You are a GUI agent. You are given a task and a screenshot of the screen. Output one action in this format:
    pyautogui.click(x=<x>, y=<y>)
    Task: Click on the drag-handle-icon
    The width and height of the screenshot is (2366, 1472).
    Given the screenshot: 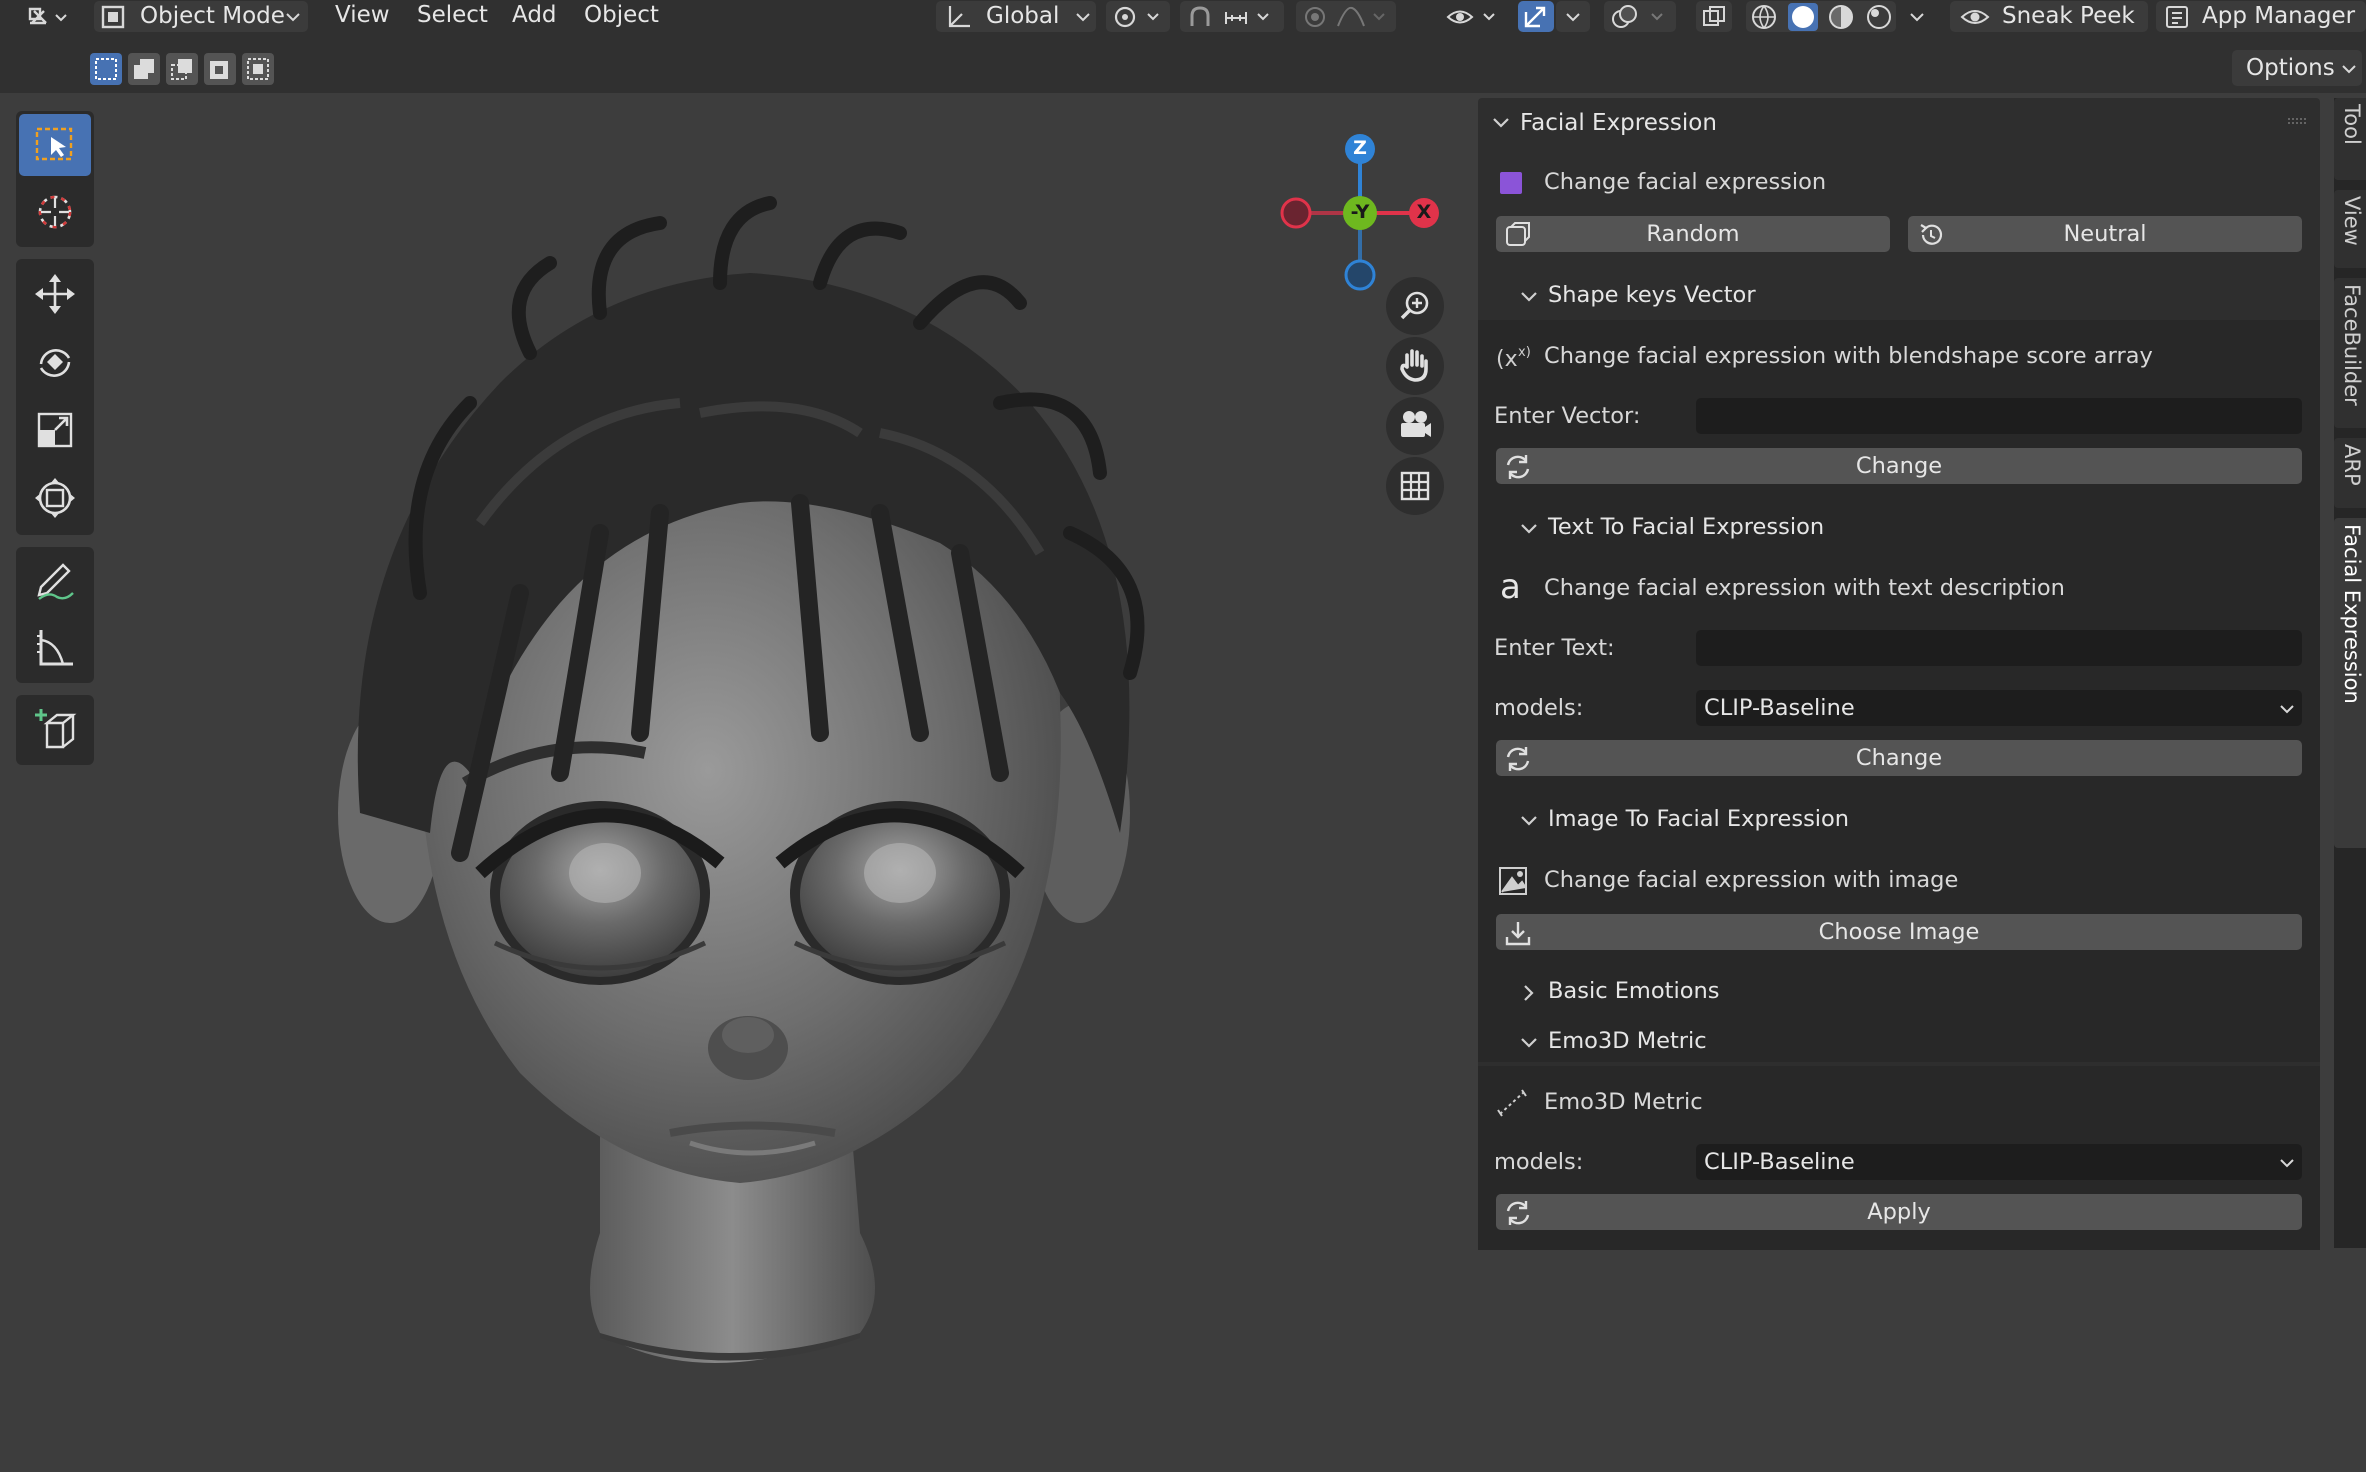 What is the action you would take?
    pyautogui.click(x=2297, y=122)
    